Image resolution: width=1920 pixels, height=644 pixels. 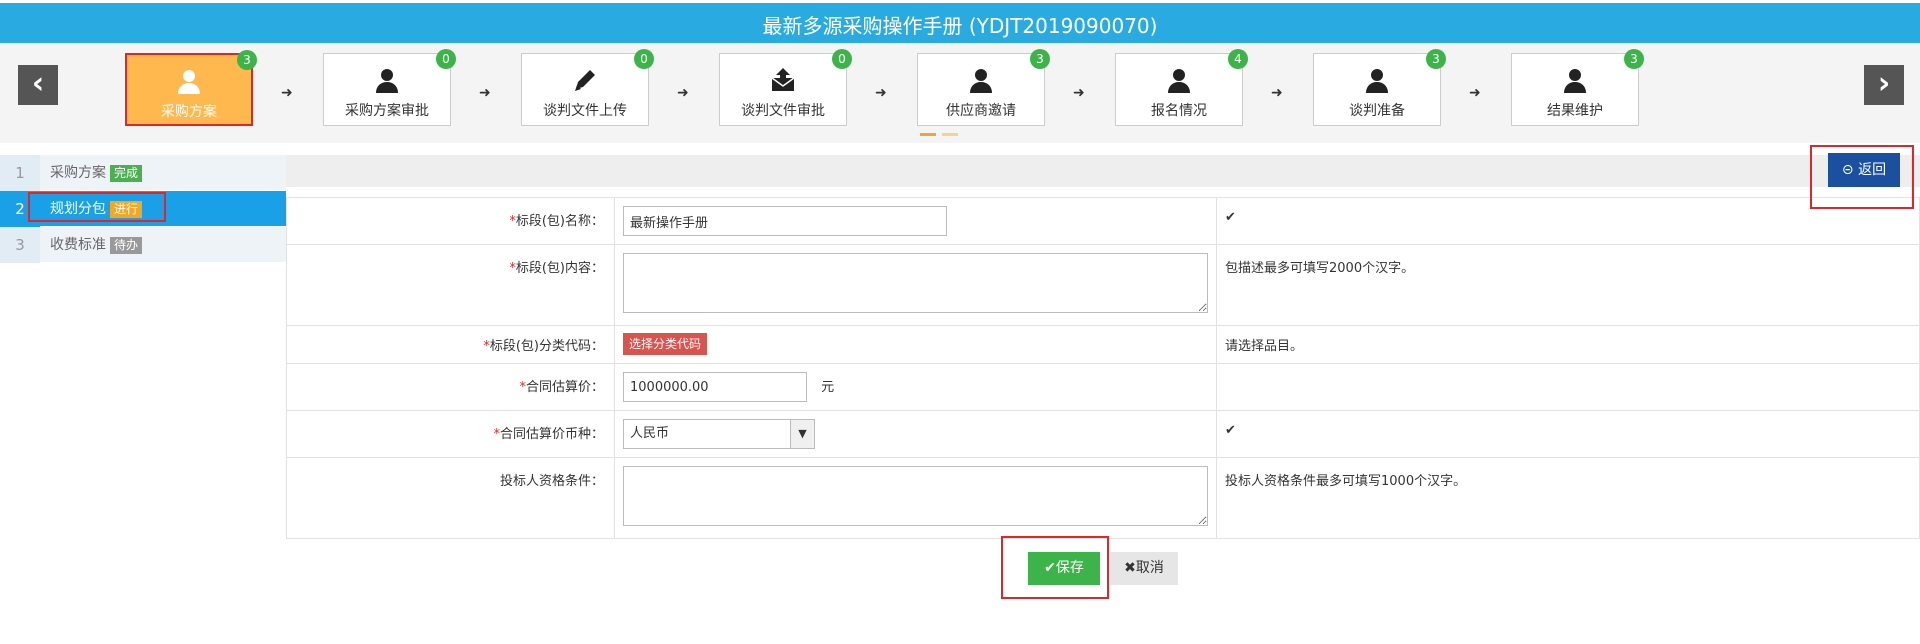 I want to click on valid-check-icon: ✔, so click(x=1568, y=434).